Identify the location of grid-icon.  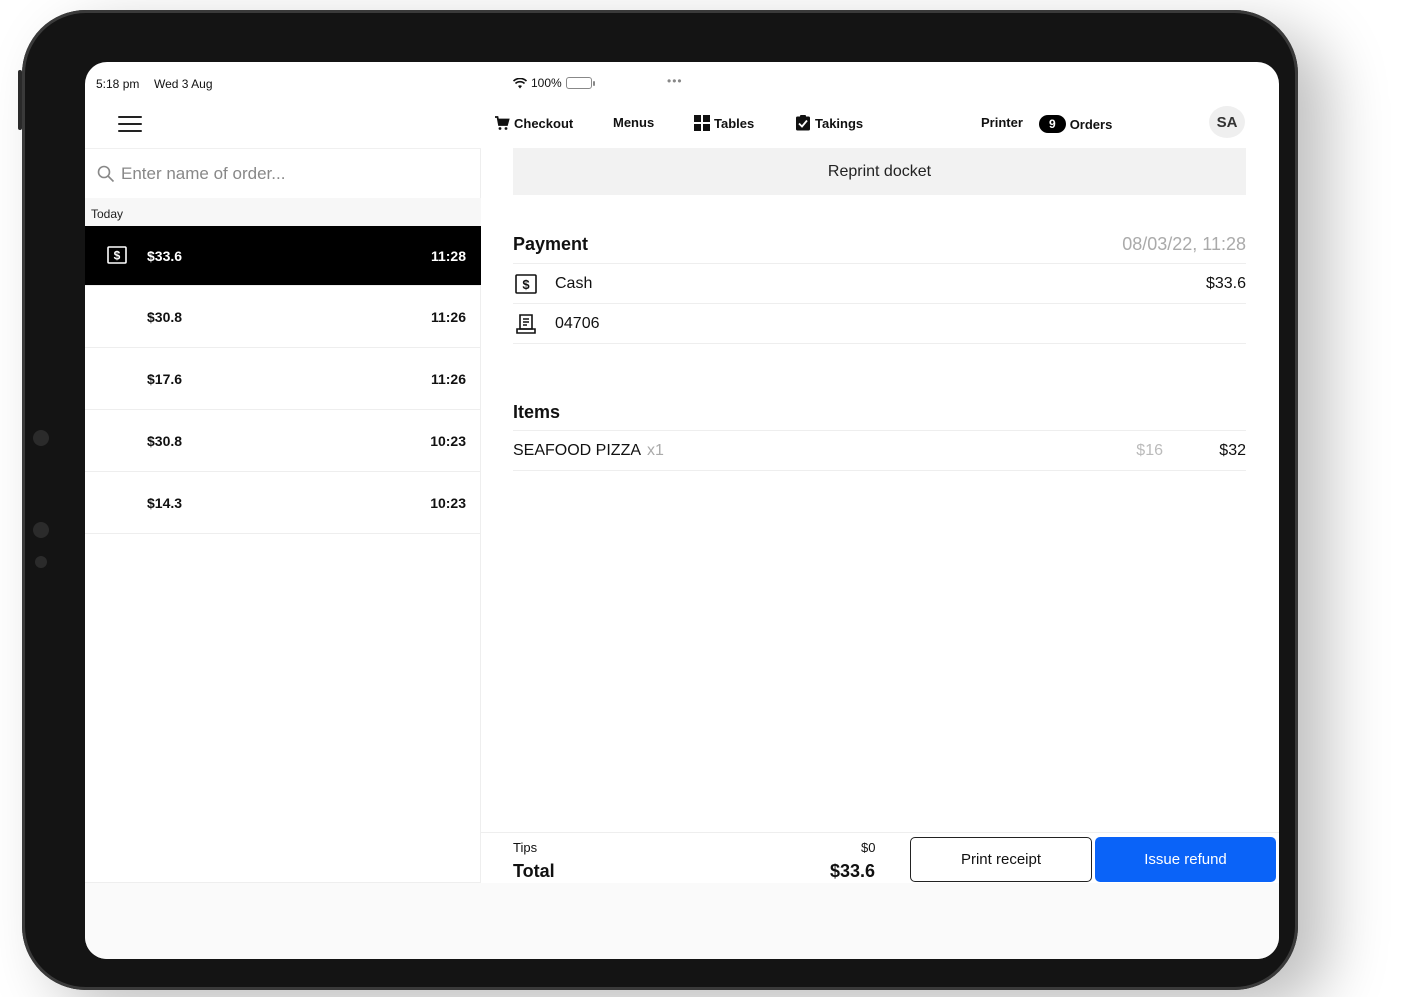
(702, 123).